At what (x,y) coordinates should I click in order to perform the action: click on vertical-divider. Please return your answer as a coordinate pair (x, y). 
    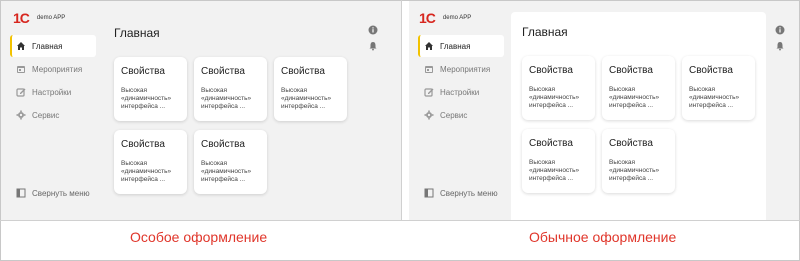
    Looking at the image, I should click on (401, 110).